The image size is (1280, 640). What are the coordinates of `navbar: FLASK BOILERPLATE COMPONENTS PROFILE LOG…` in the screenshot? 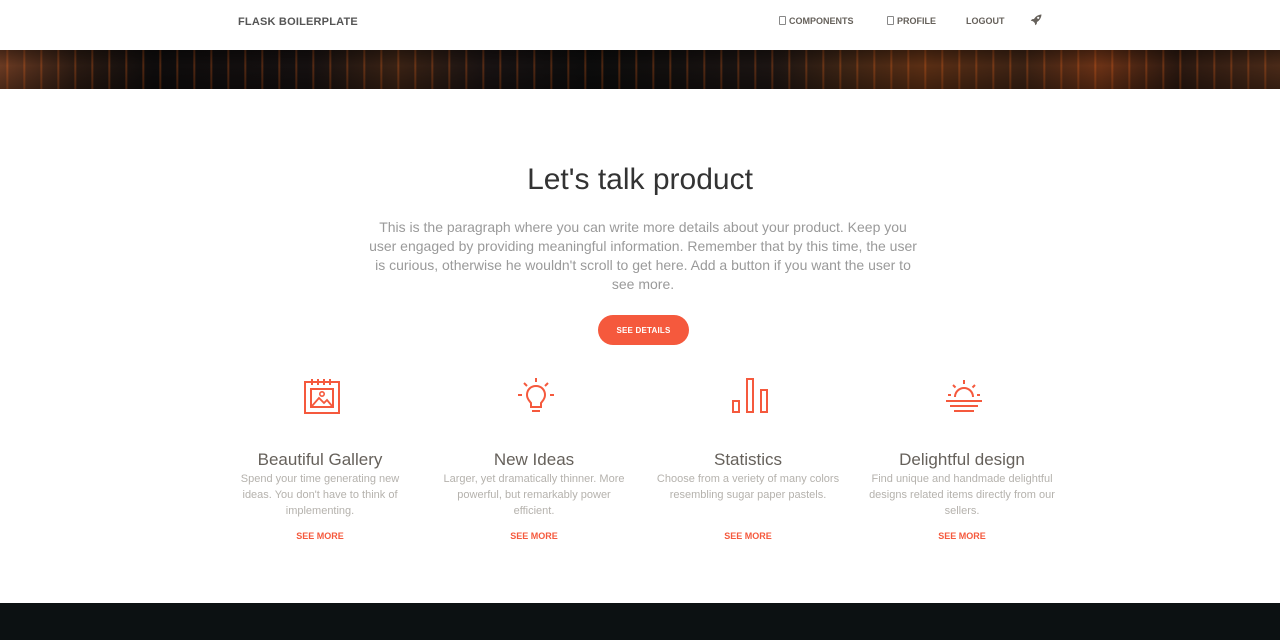 It's located at (640, 25).